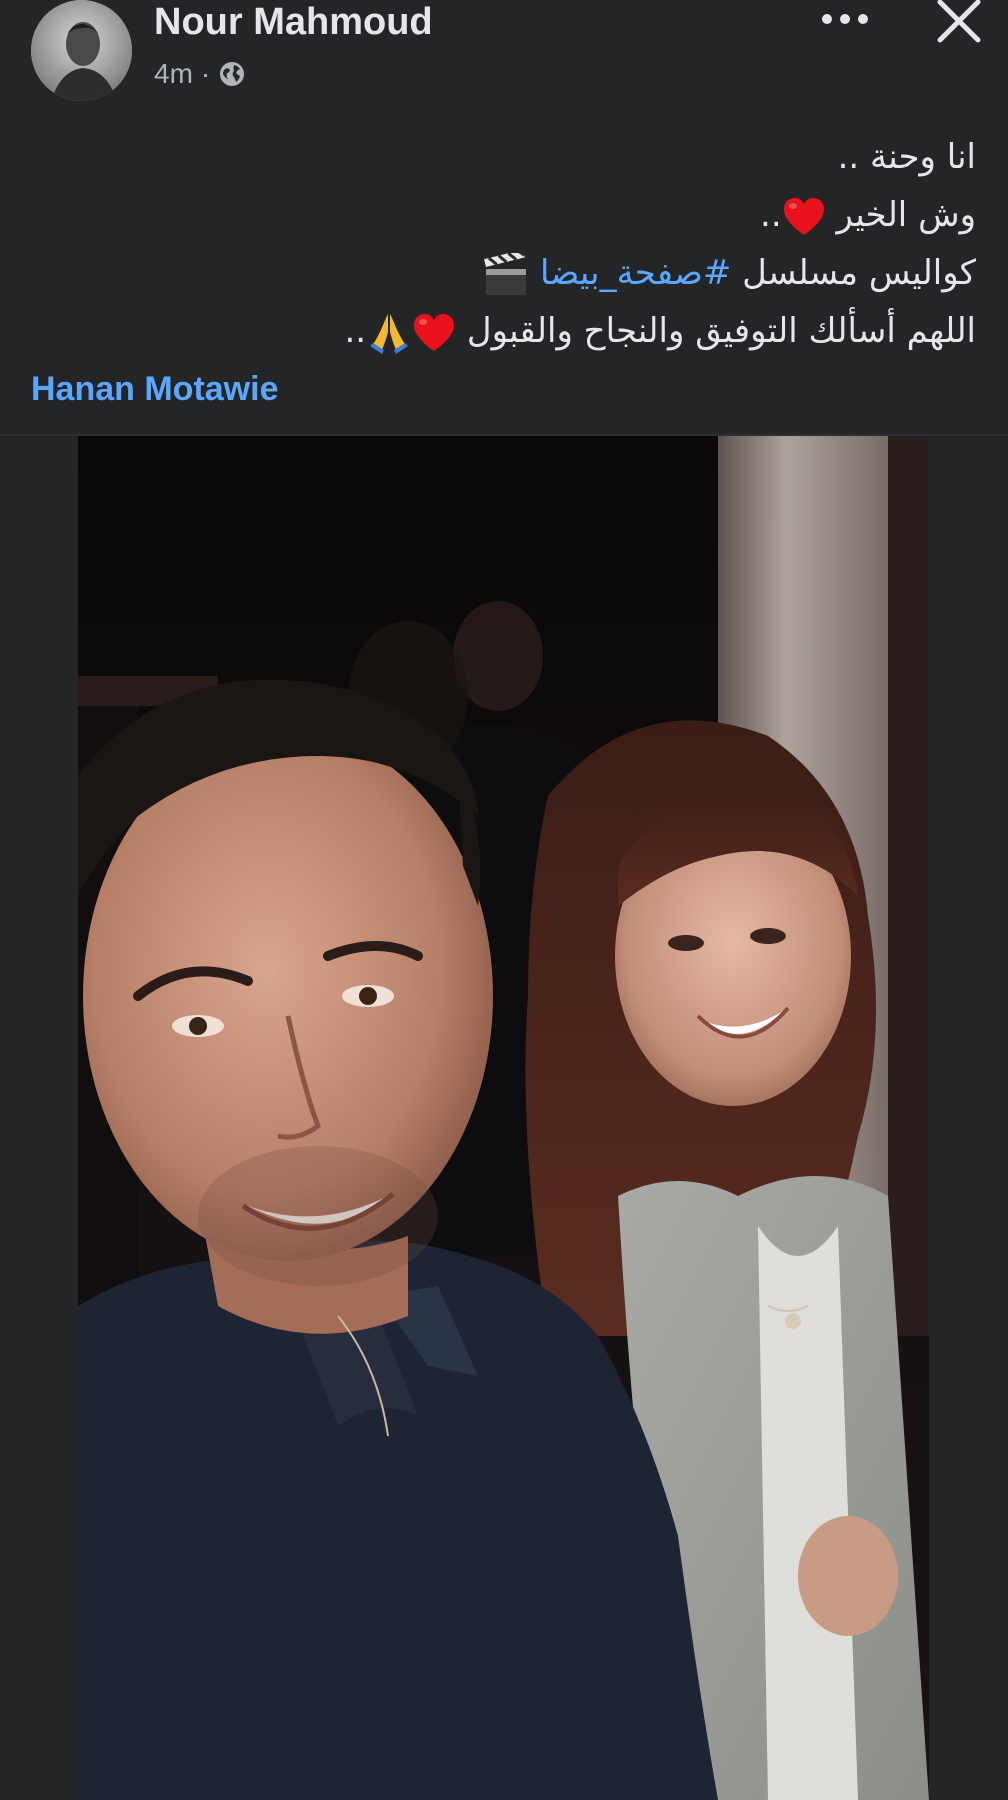 The width and height of the screenshot is (1008, 1800). I want to click on caption-line-3: كواليس مسلسل #صفحة_بيضا, so click(626, 273).